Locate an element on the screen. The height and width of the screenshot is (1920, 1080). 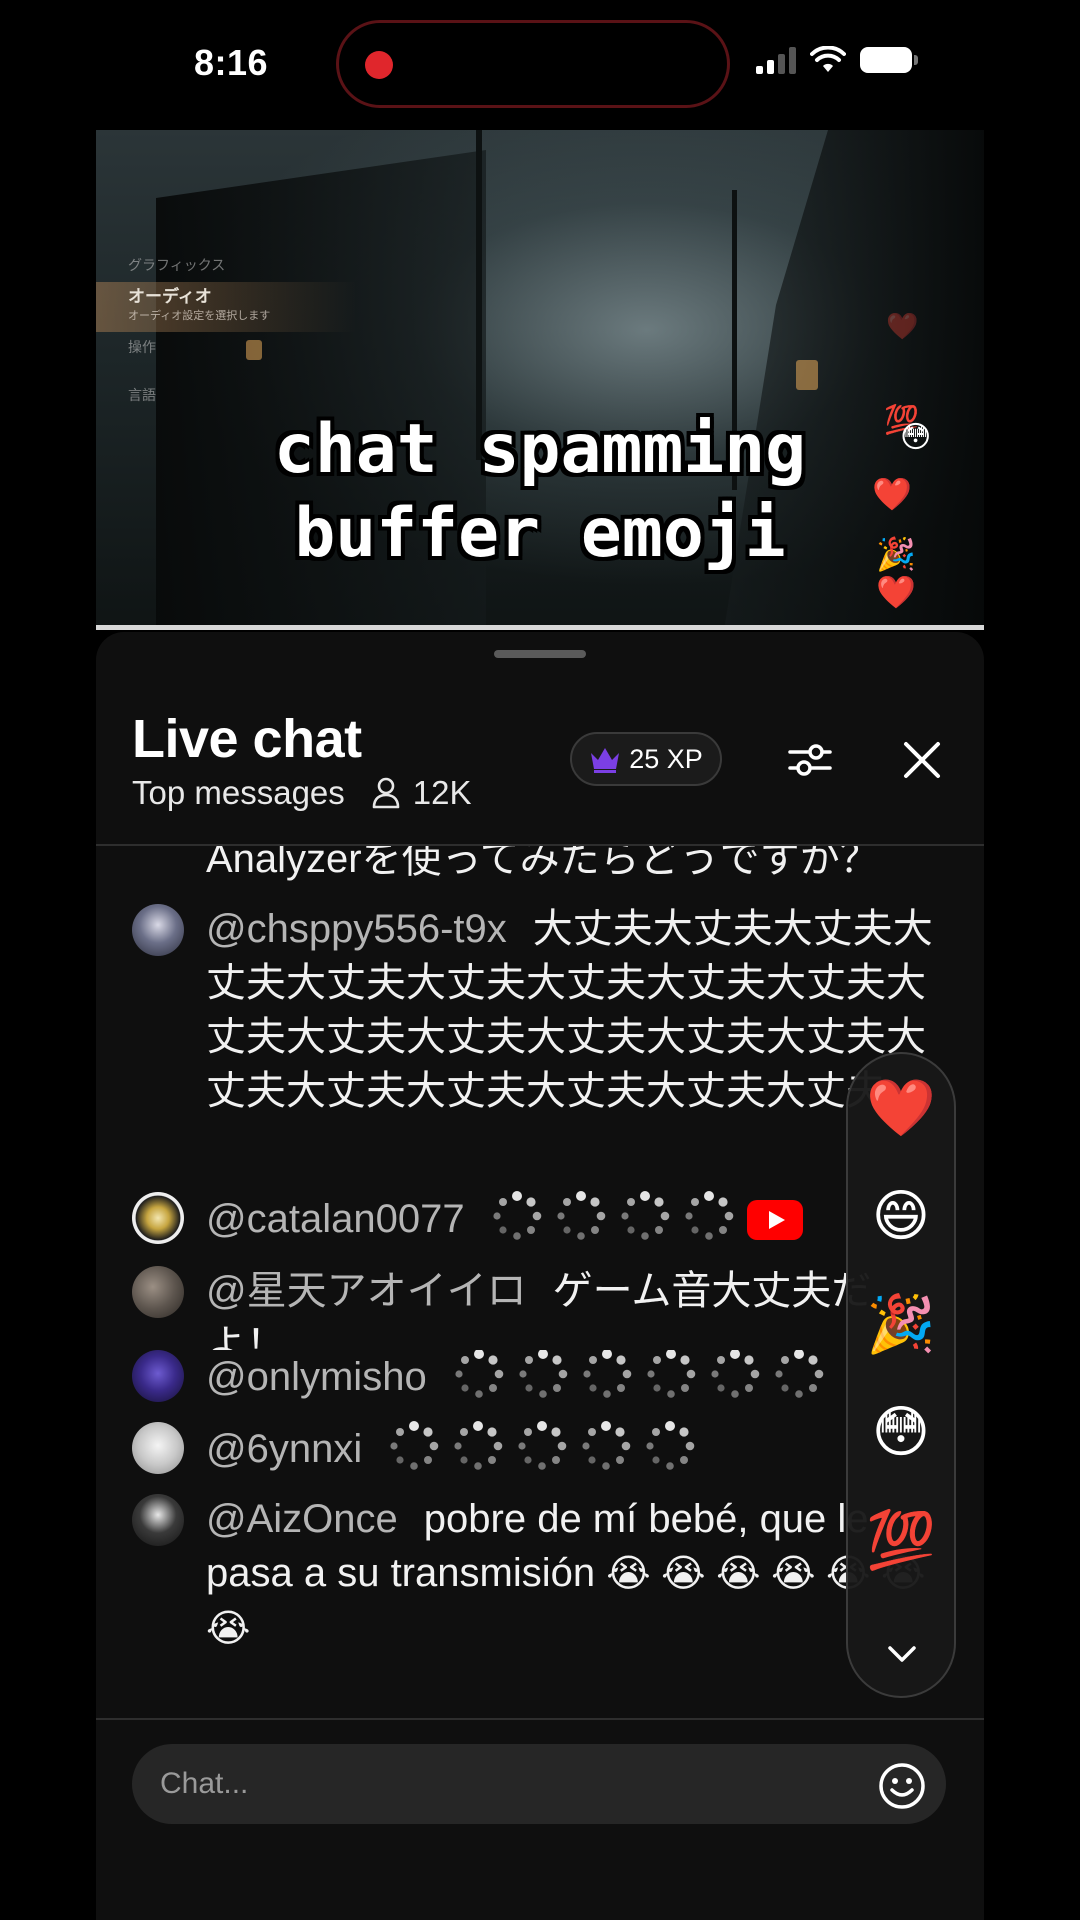
message-body: @catalan0077 is located at coordinates (571, 1218).